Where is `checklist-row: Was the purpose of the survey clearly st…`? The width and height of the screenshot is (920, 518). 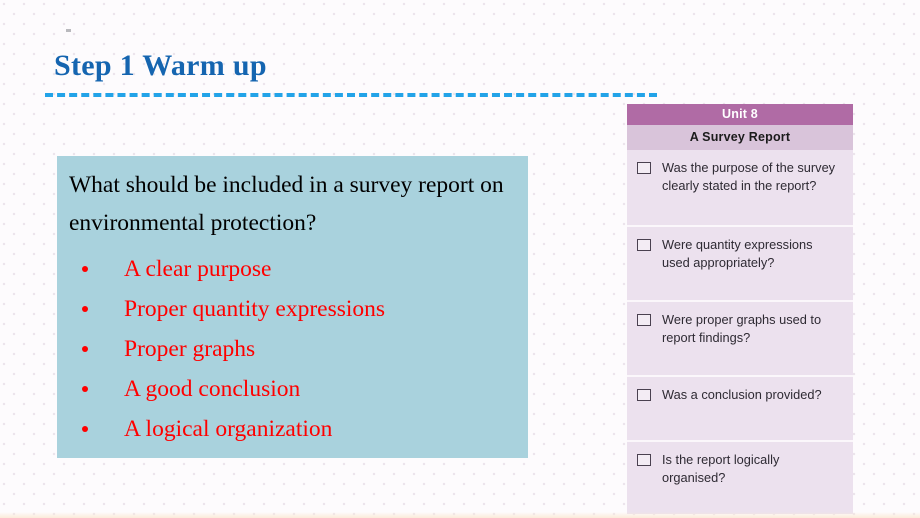 checklist-row: Was the purpose of the survey clearly st… is located at coordinates (740, 187).